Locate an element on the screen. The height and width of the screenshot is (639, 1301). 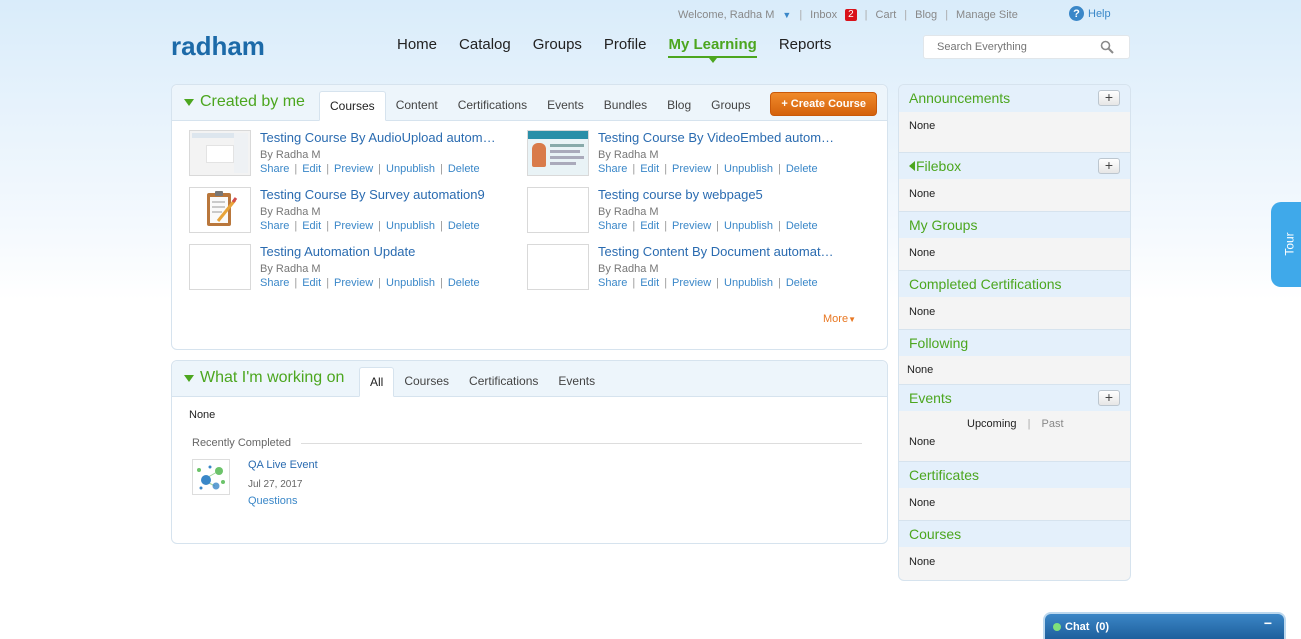
filebox-header: Filebox + is located at coordinates (1014, 165).